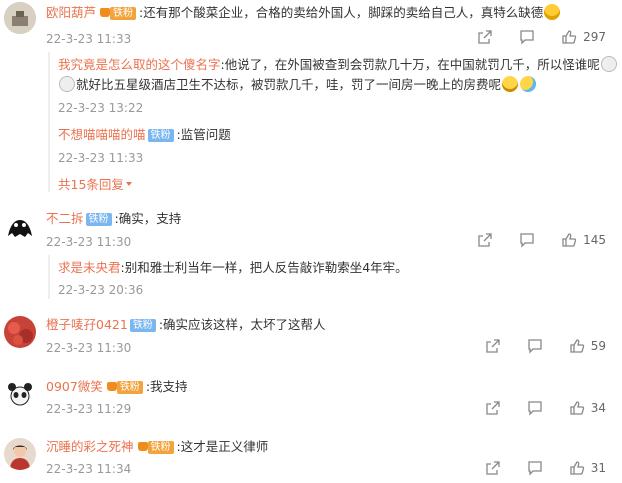  What do you see at coordinates (101, 290) in the screenshot?
I see `reply-time: 22-3-23 20:36` at bounding box center [101, 290].